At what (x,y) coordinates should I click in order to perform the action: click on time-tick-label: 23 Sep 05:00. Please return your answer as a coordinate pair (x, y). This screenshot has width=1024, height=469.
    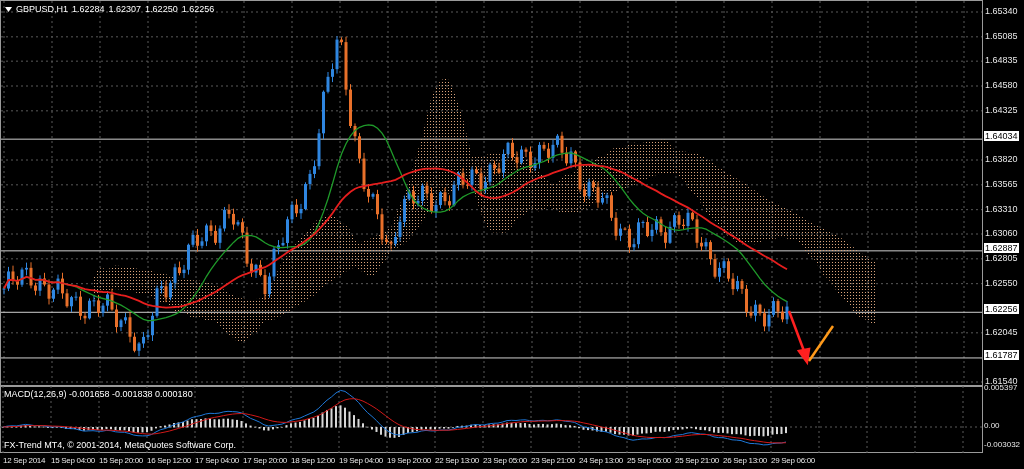
    Looking at the image, I should click on (505, 461).